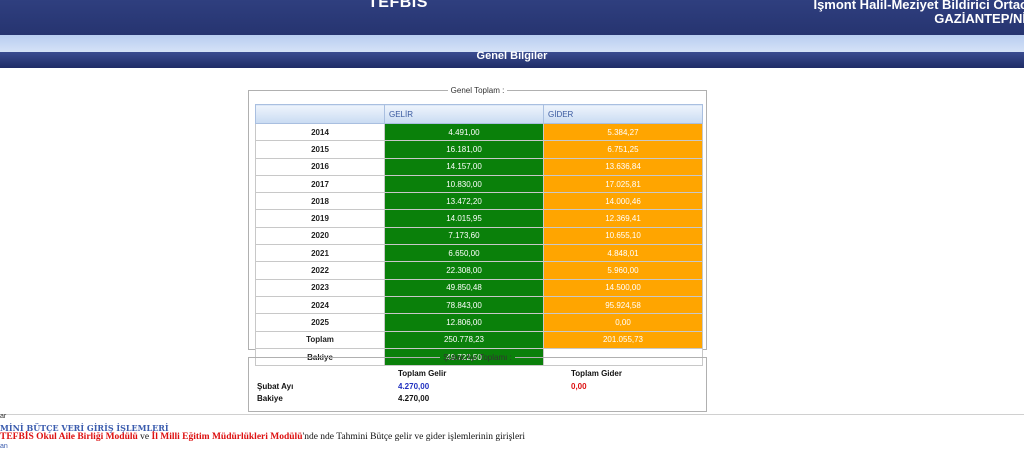 This screenshot has width=1024, height=453. I want to click on gider-cell: 13.636,84, so click(623, 166).